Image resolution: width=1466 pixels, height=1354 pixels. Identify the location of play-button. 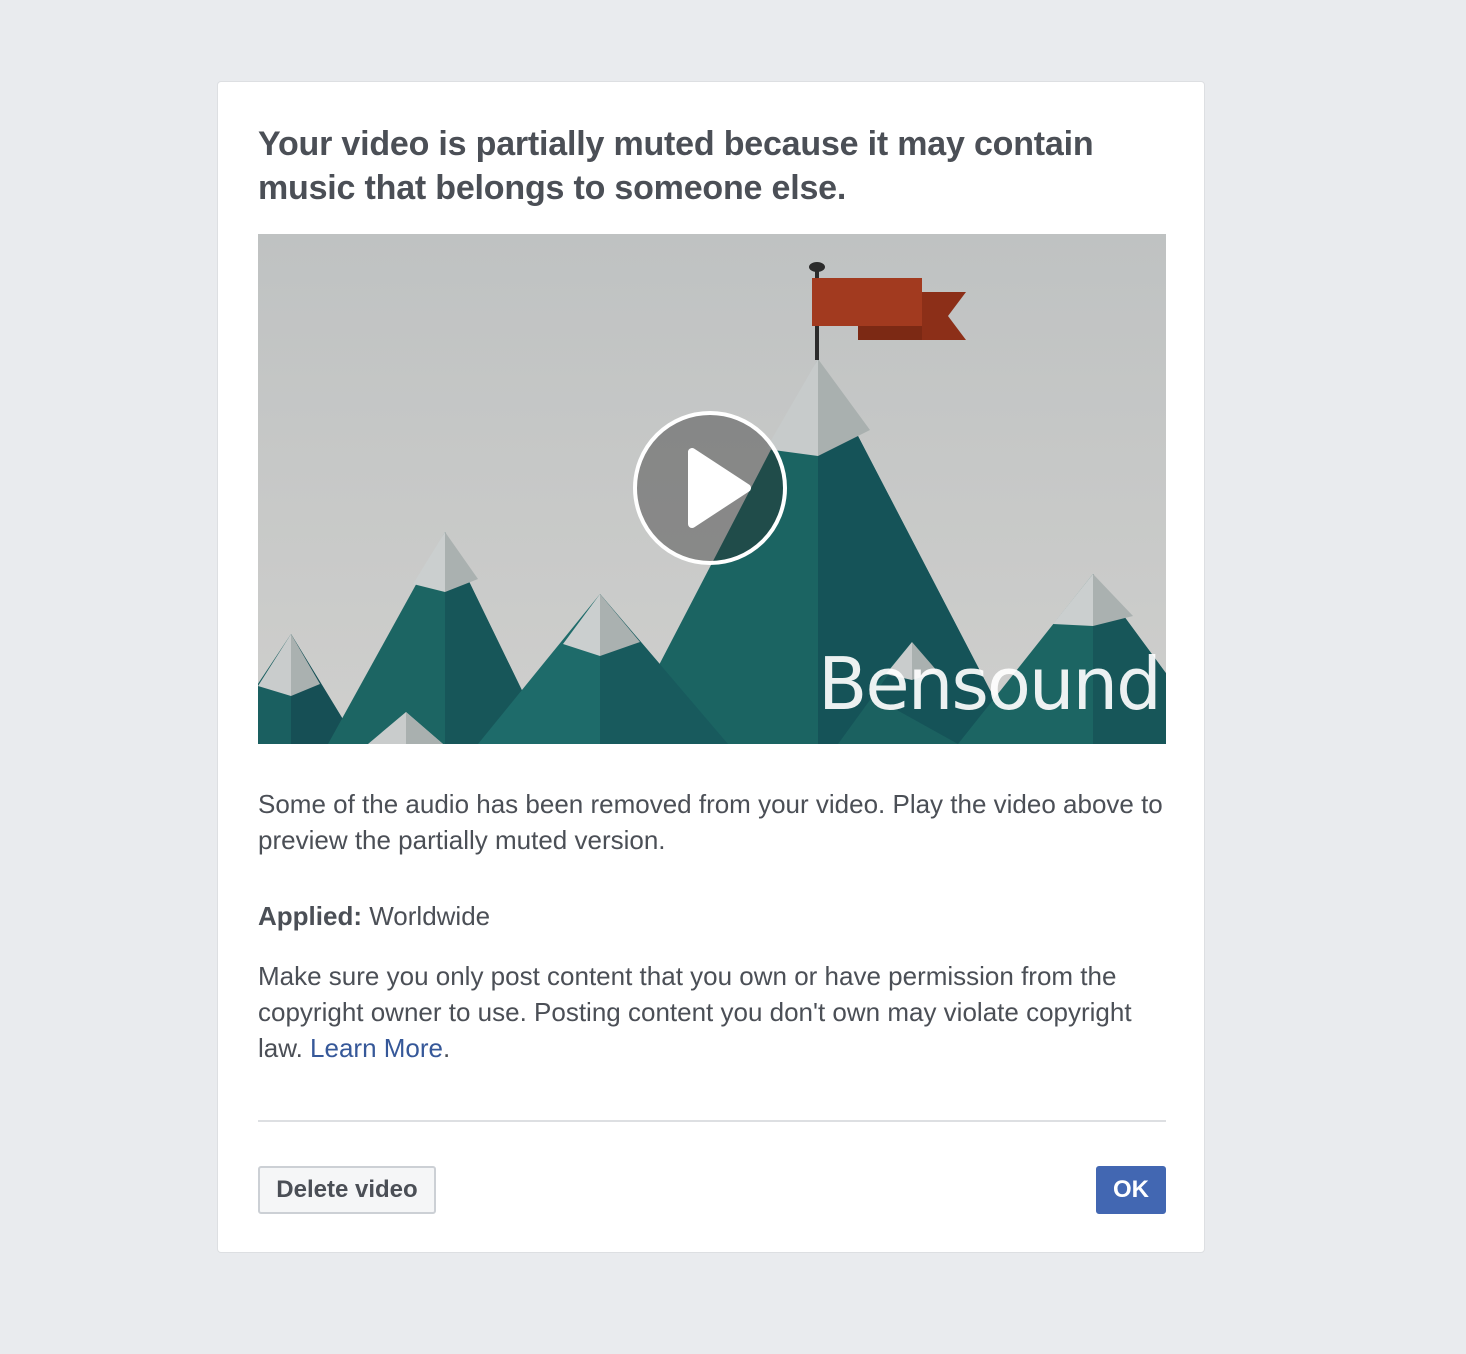
(710, 488).